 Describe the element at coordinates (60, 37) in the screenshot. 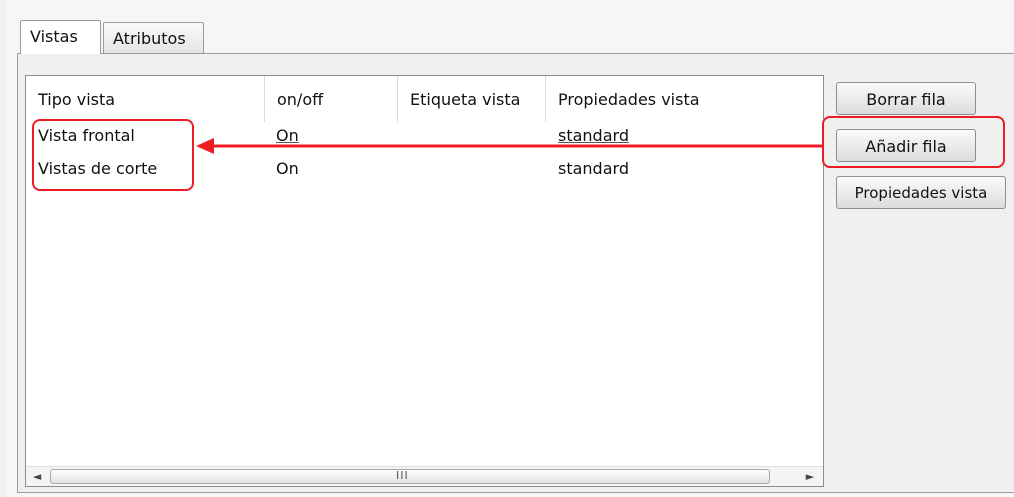

I see `tab-vistas: Vistas` at that location.